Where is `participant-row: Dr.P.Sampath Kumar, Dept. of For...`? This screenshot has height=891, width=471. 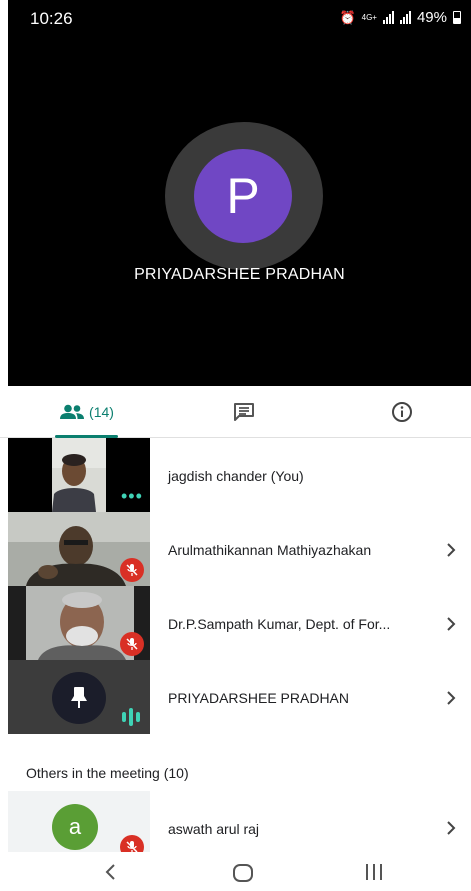
participant-row: Dr.P.Sampath Kumar, Dept. of For... is located at coordinates (235, 623).